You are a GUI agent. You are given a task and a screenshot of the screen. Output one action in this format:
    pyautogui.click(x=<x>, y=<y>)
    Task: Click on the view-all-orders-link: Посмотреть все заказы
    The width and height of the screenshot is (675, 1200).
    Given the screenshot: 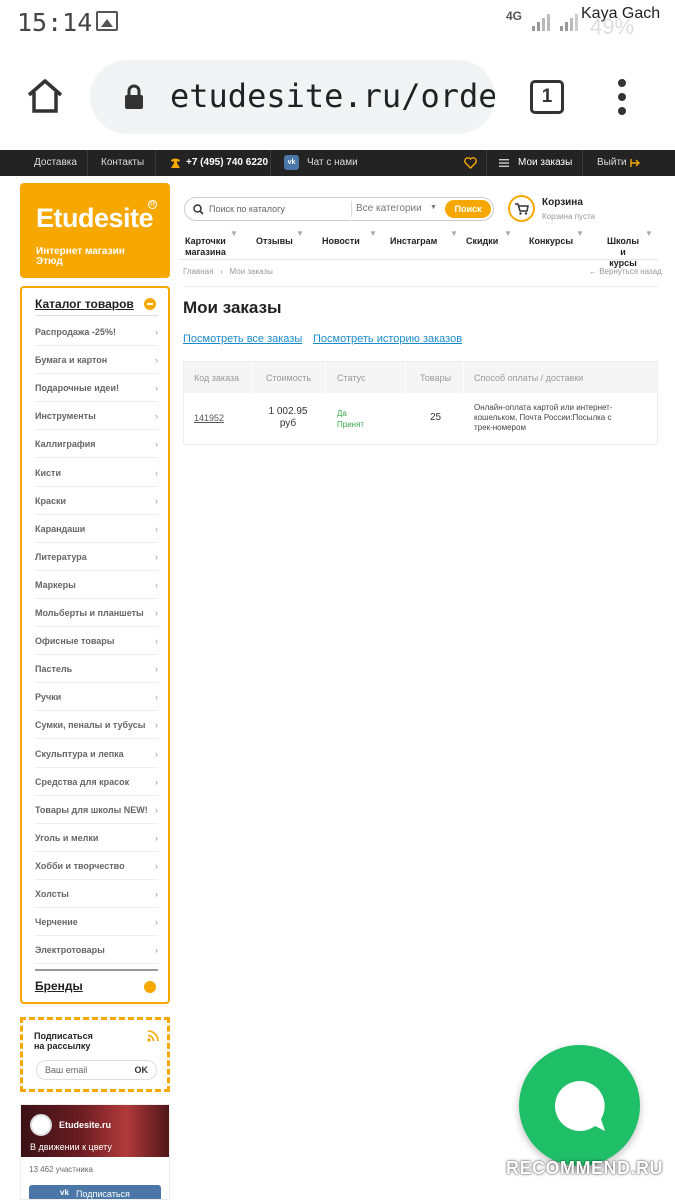 What is the action you would take?
    pyautogui.click(x=242, y=339)
    